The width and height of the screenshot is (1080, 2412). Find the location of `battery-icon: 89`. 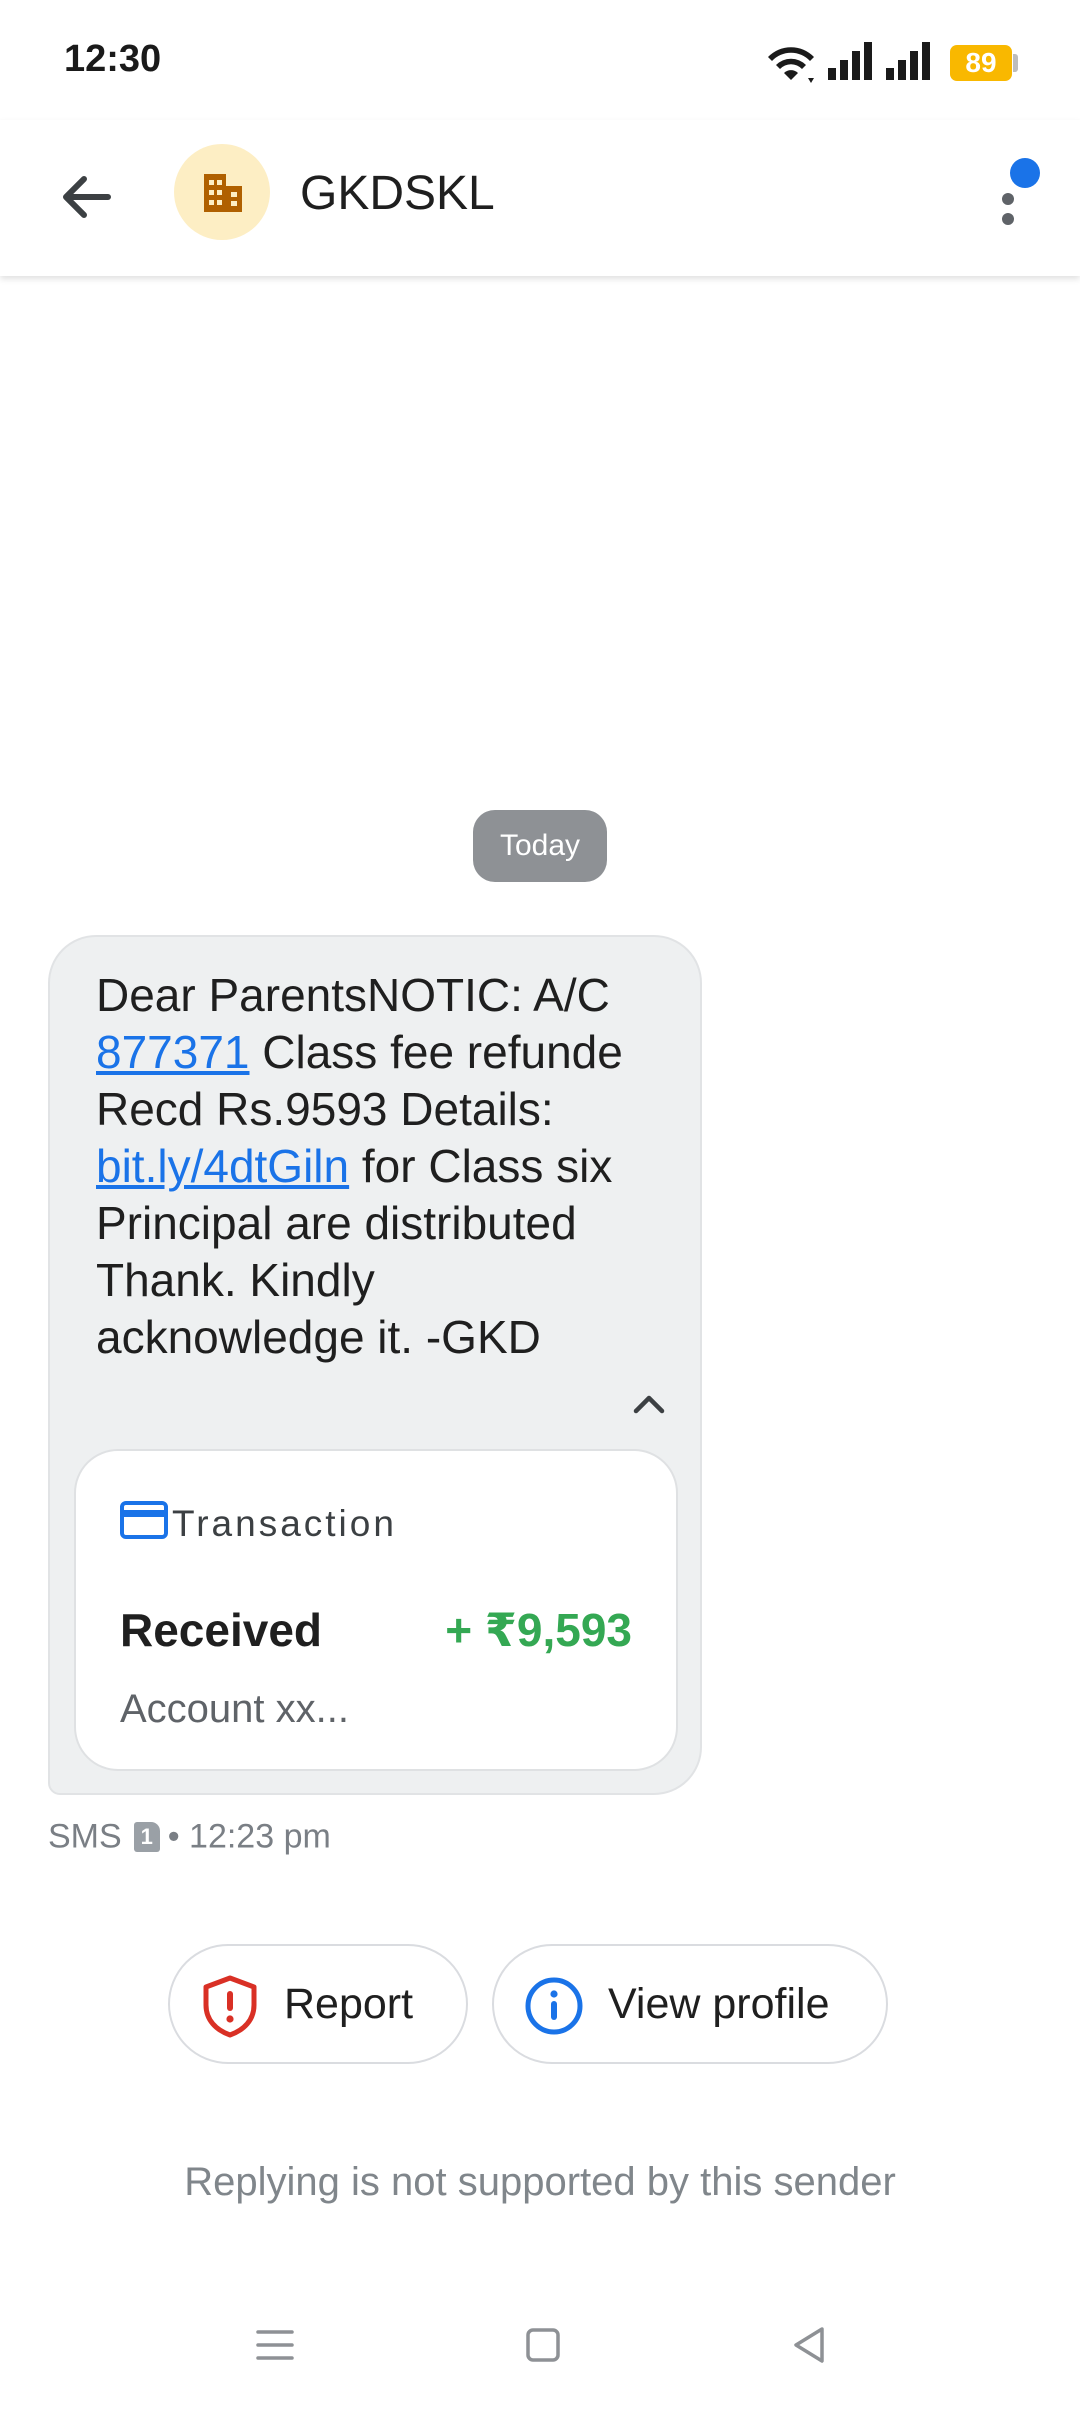

battery-icon: 89 is located at coordinates (981, 63).